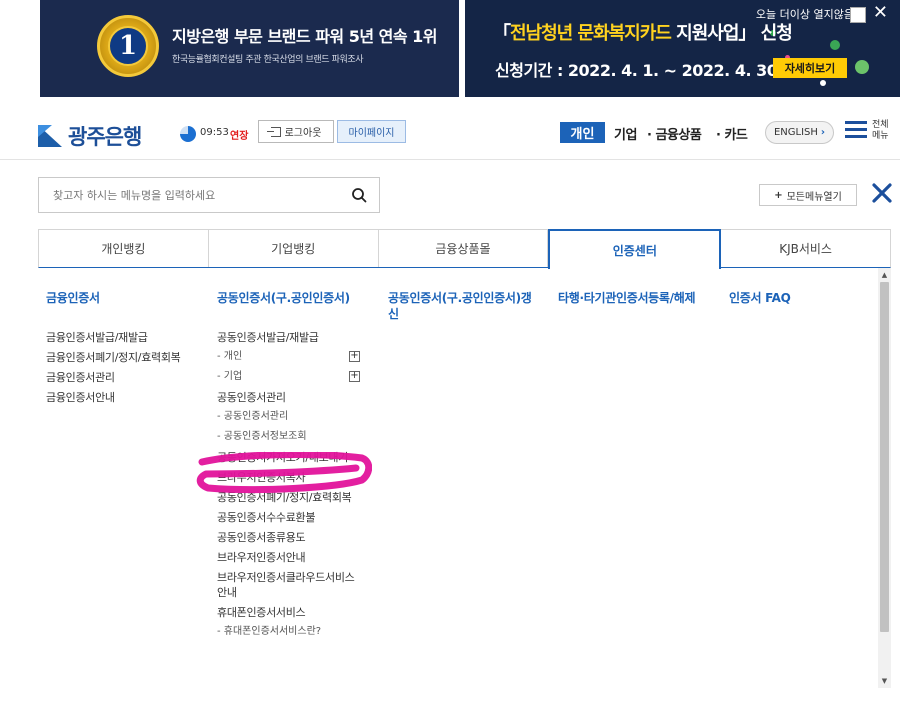 The width and height of the screenshot is (900, 718). What do you see at coordinates (882, 193) in the screenshot?
I see `close-menu-icon` at bounding box center [882, 193].